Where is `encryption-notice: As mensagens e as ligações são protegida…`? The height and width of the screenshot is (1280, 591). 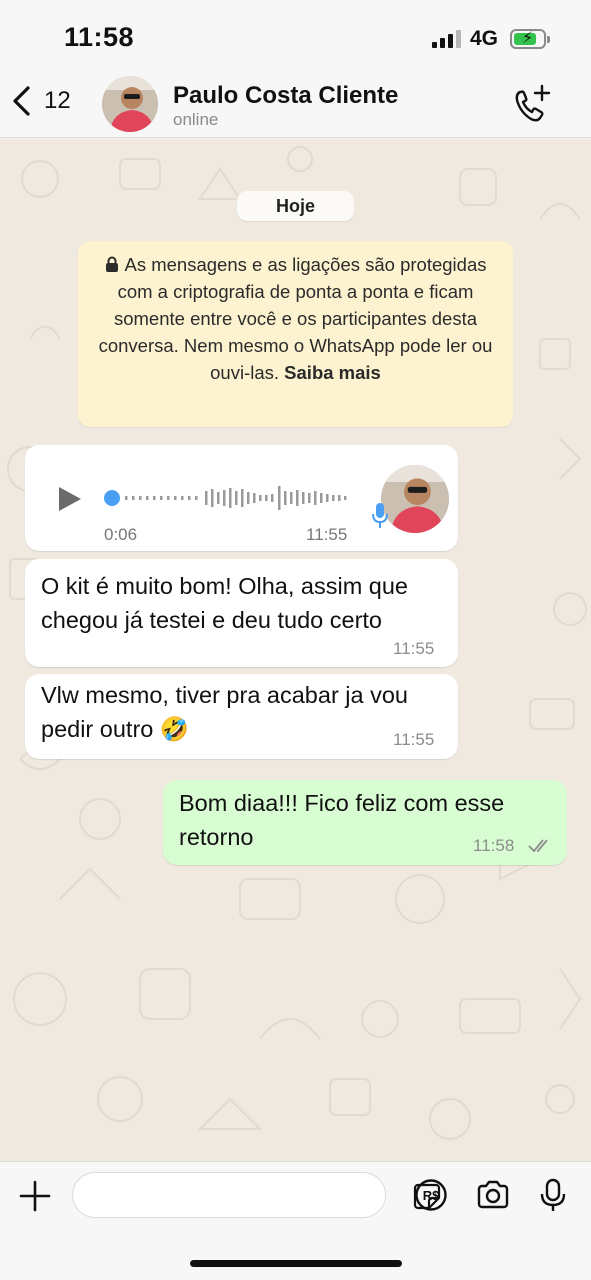 encryption-notice: As mensagens e as ligações são protegida… is located at coordinates (295, 334).